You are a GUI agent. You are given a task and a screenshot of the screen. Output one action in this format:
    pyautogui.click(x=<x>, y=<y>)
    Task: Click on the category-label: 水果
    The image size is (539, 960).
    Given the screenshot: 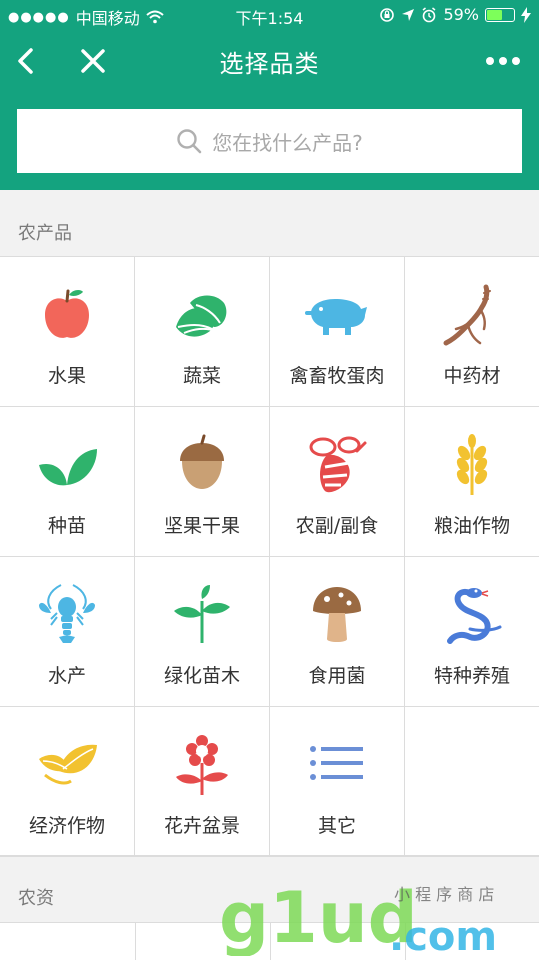 What is the action you would take?
    pyautogui.click(x=66, y=376)
    